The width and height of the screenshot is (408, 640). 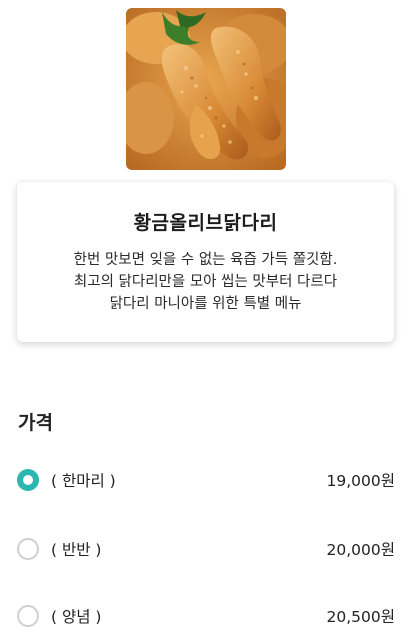 I want to click on price-option-half: ( 반반 ) 20,000원, so click(x=206, y=549).